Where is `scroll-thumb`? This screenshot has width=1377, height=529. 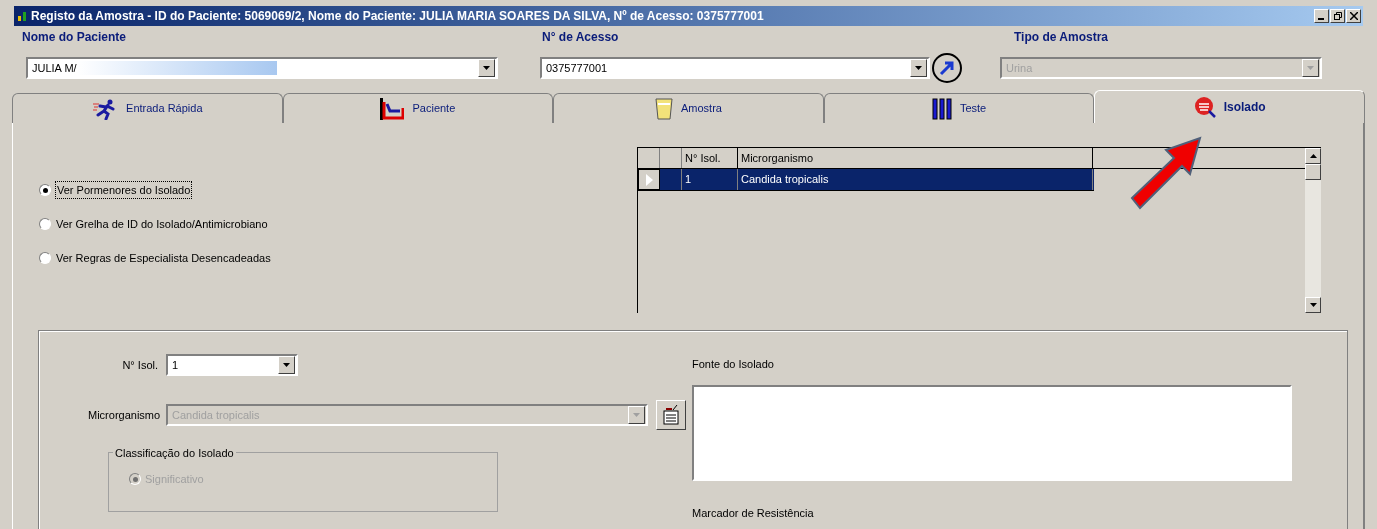
scroll-thumb is located at coordinates (1313, 172).